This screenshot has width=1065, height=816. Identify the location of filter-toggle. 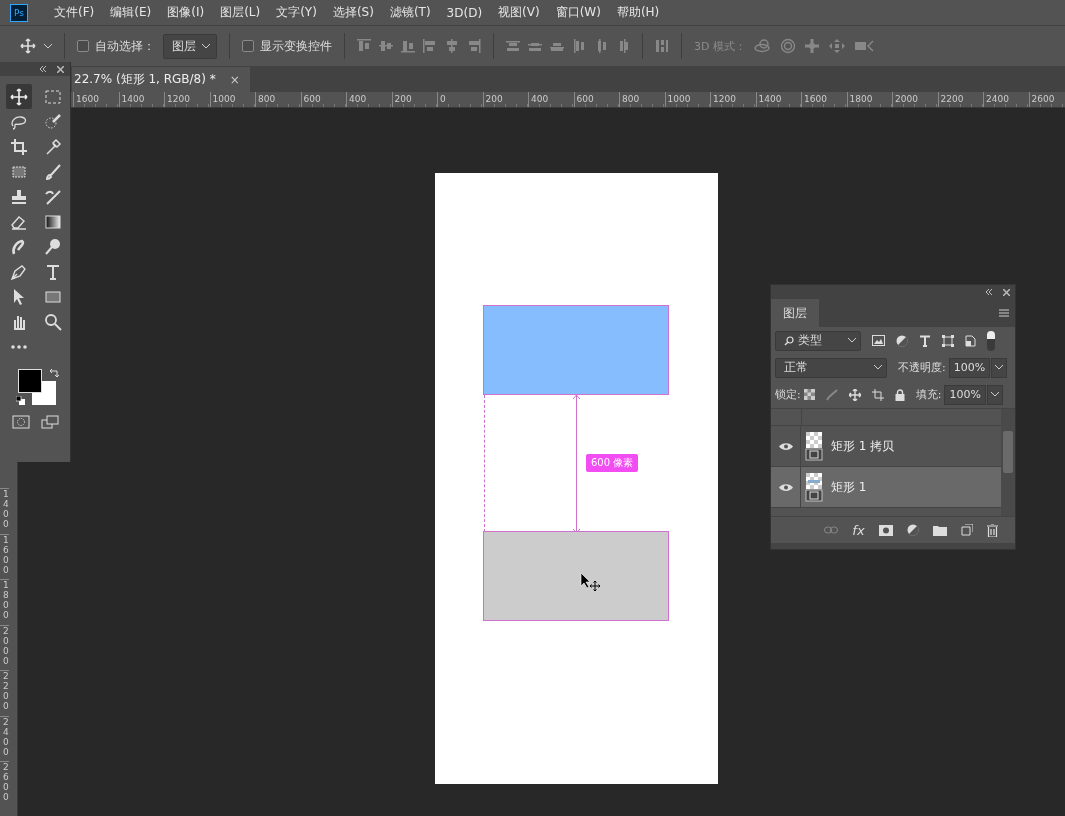
(991, 340).